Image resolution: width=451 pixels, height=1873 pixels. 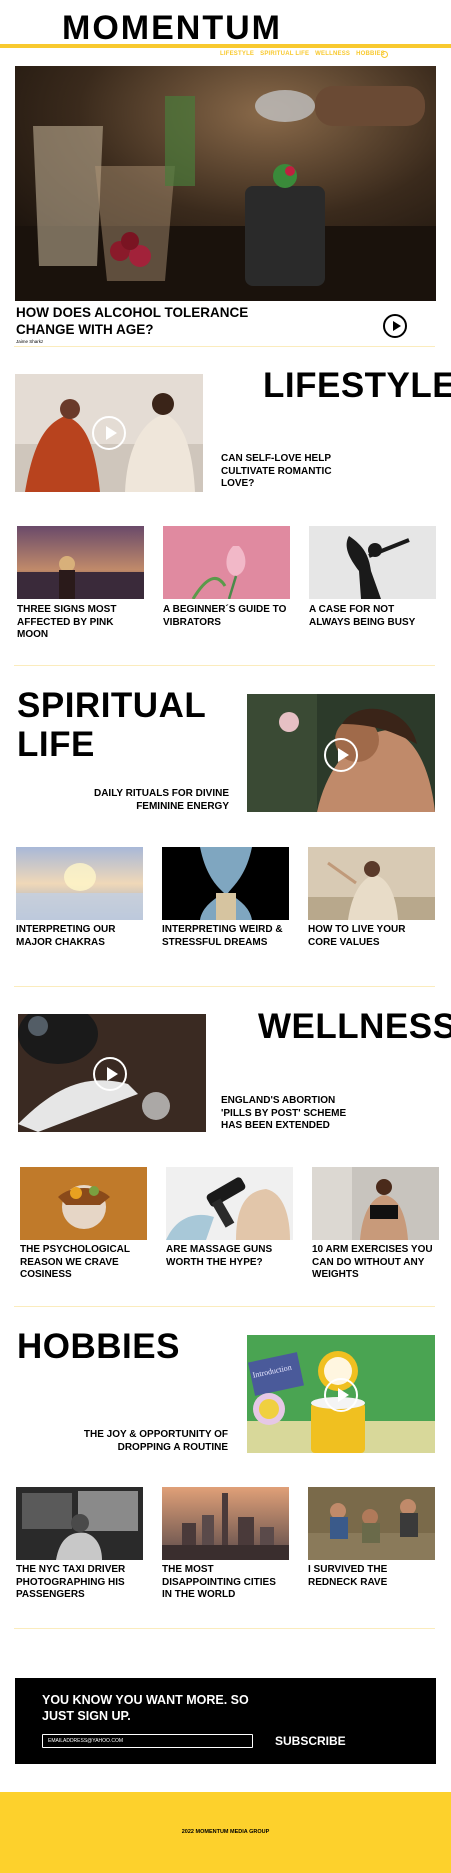 I want to click on article-title: ARE MASSAGE GUNS WORTH THE HYPE?, so click(x=228, y=1256).